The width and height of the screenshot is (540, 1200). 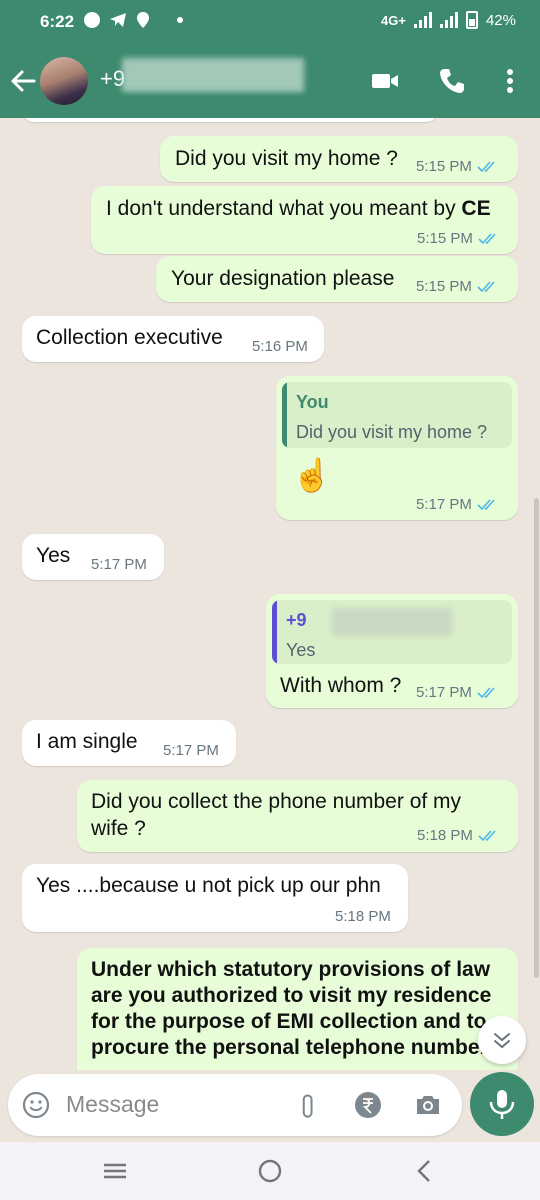 I want to click on message-text-line: wife ?, so click(x=118, y=828).